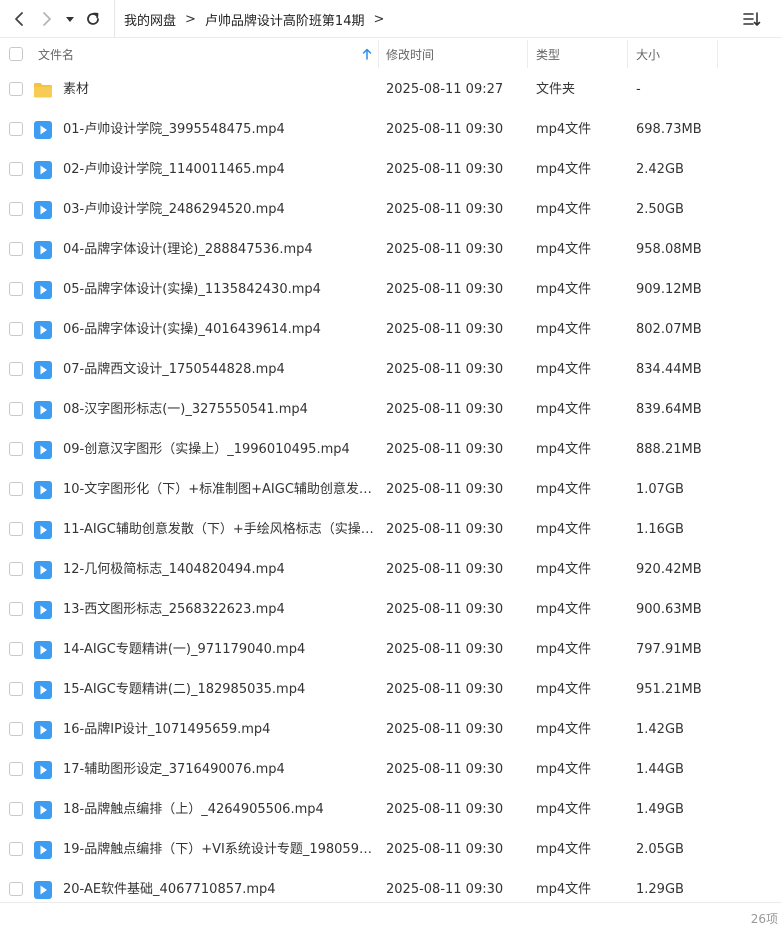  What do you see at coordinates (219, 810) in the screenshot?
I see `file-name: 18-品牌触点编排（上）_4264905506.mp4` at bounding box center [219, 810].